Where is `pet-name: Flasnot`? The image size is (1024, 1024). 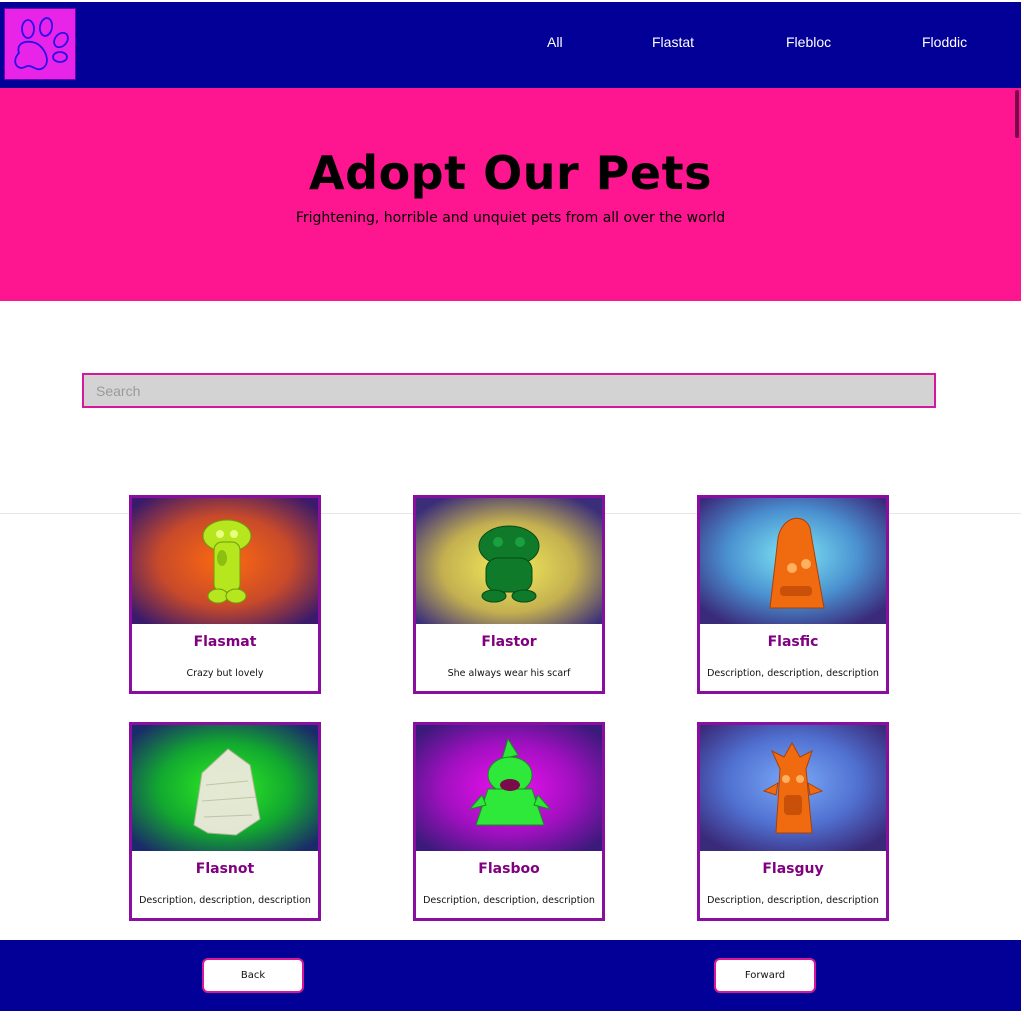 pet-name: Flasnot is located at coordinates (225, 869).